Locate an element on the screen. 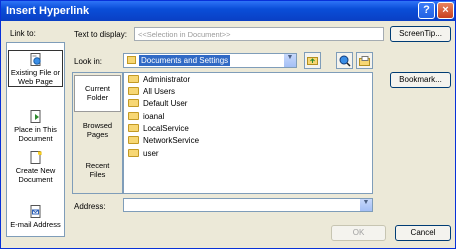  place-recent-line2: Files is located at coordinates (97, 174).